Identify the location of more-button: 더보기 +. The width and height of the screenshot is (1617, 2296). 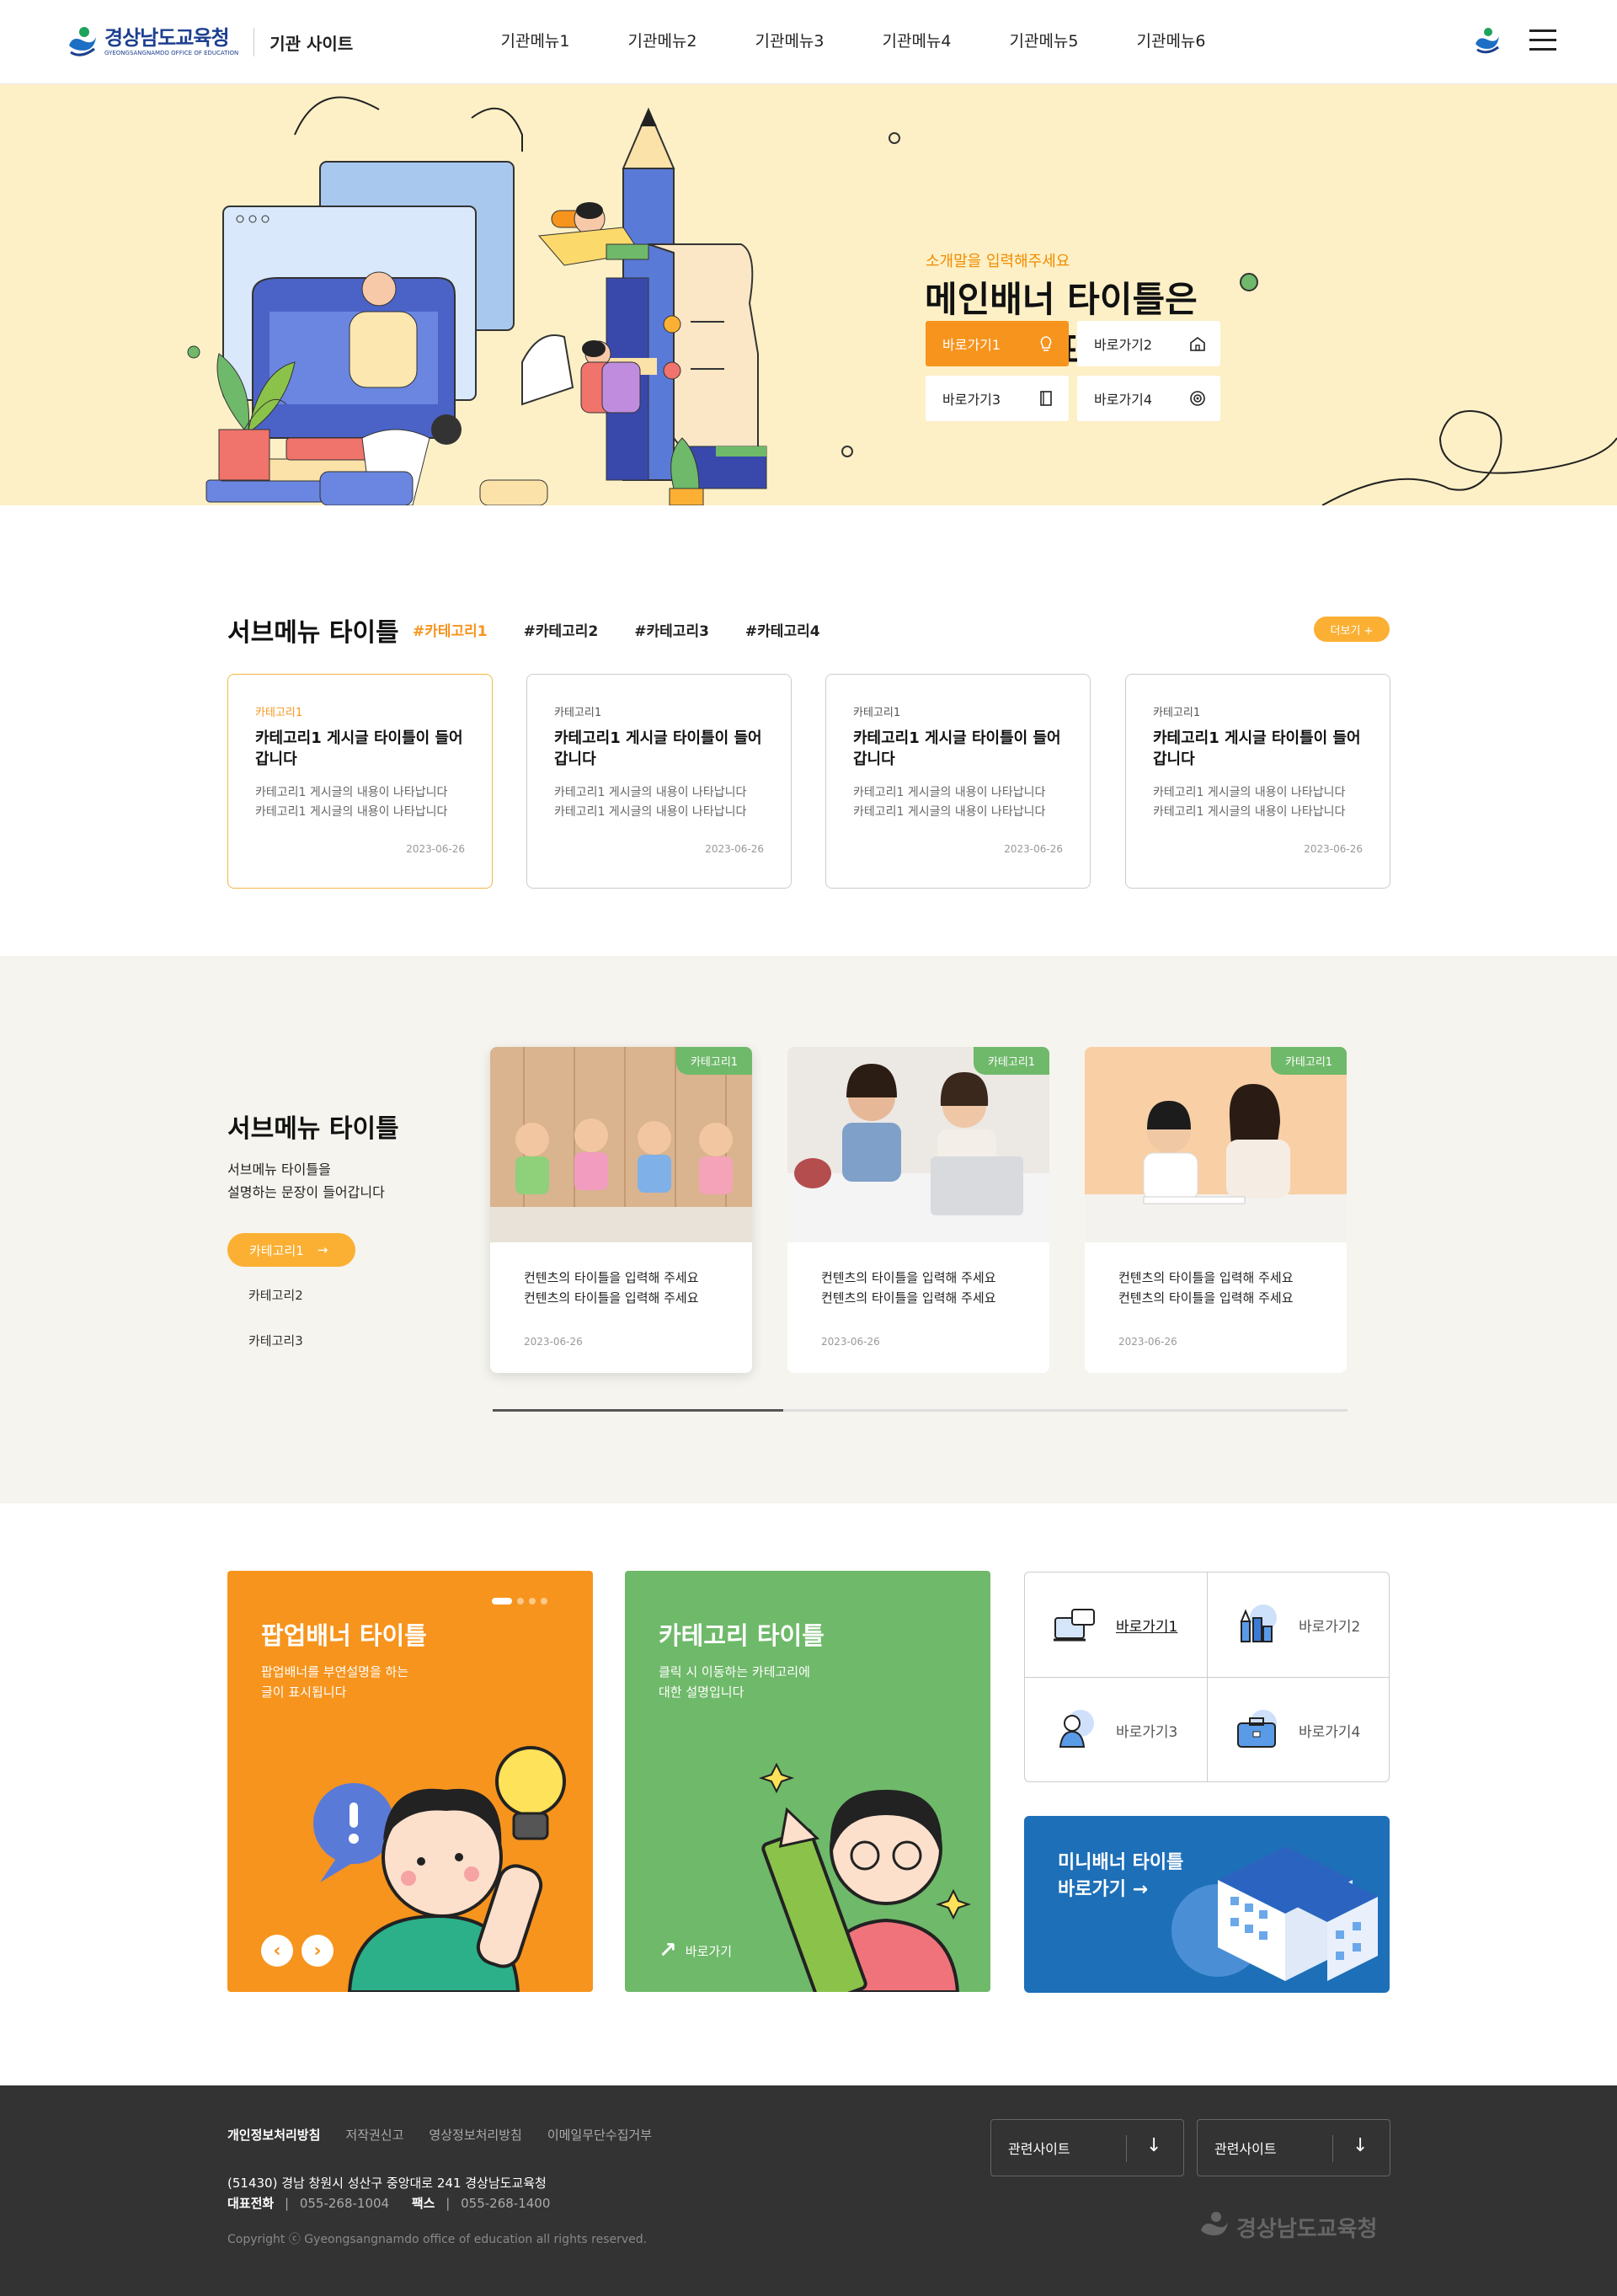
(1352, 629).